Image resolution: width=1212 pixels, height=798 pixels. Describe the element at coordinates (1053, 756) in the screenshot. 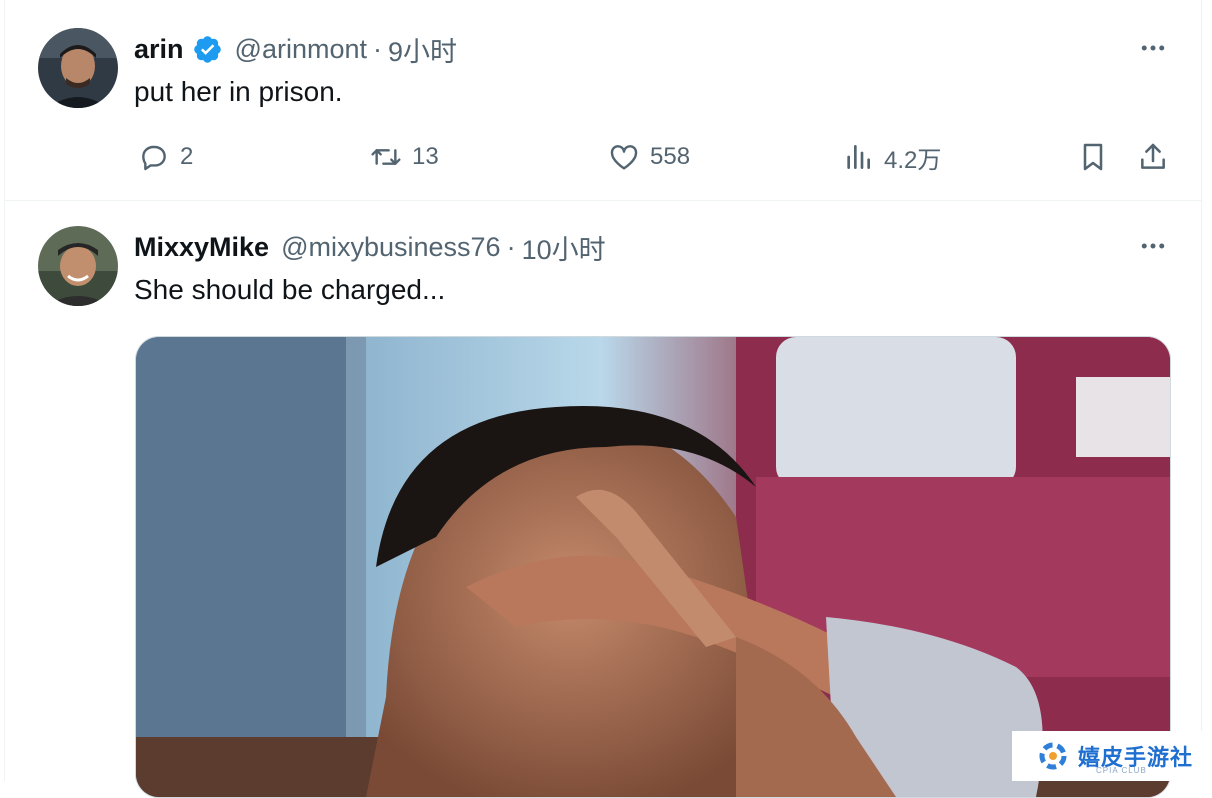

I see `watermark-icon` at that location.